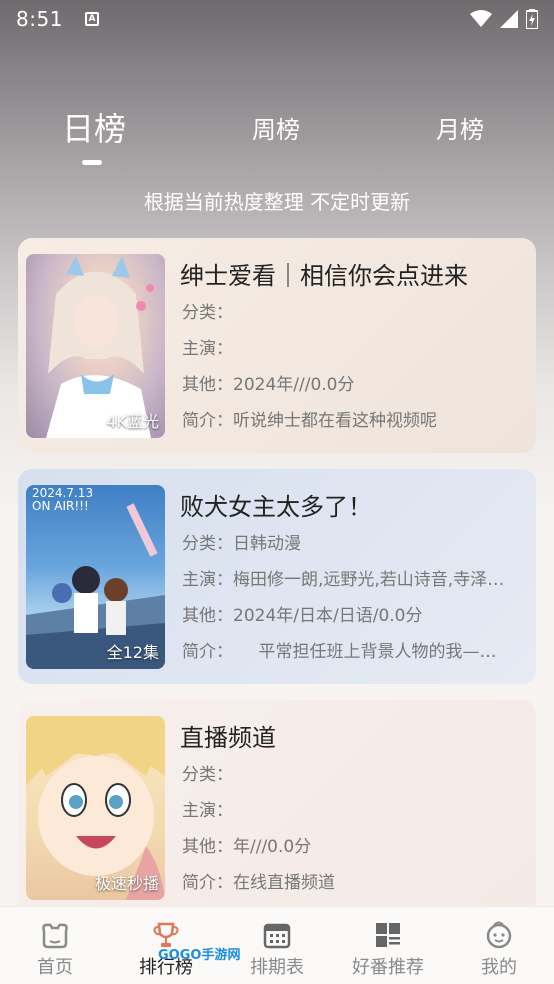 The width and height of the screenshot is (554, 984). Describe the element at coordinates (94, 127) in the screenshot. I see `tab-daily: 日榜` at that location.